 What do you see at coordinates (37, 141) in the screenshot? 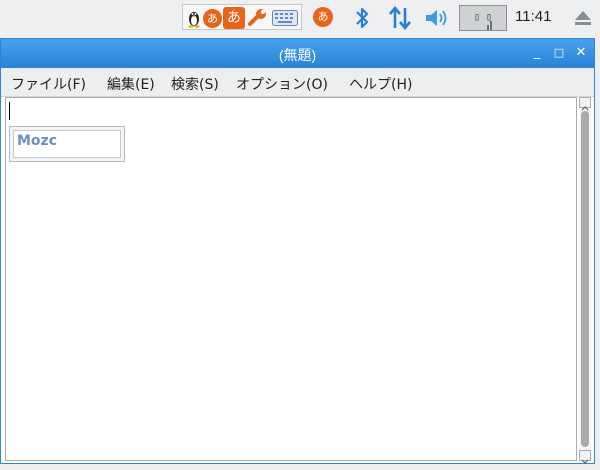
I see `mozc-label: Mozc` at bounding box center [37, 141].